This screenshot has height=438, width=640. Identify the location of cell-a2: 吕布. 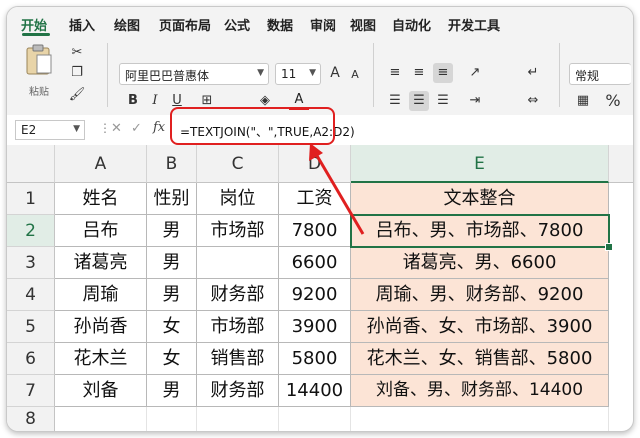
(101, 231).